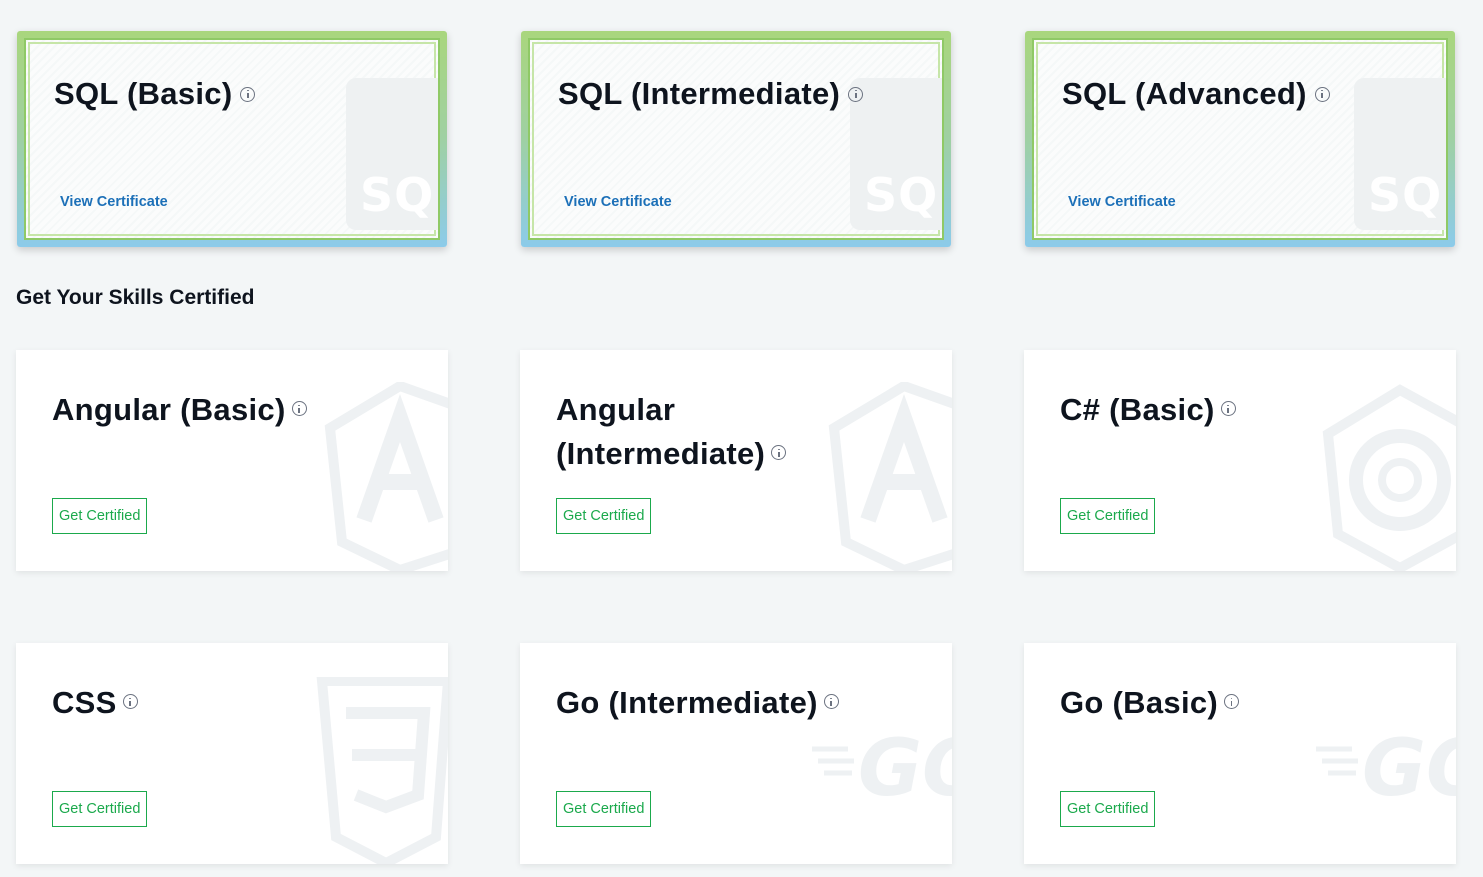 Image resolution: width=1483 pixels, height=877 pixels. Describe the element at coordinates (1139, 702) in the screenshot. I see `skill-title-text: Go (Basic)` at that location.